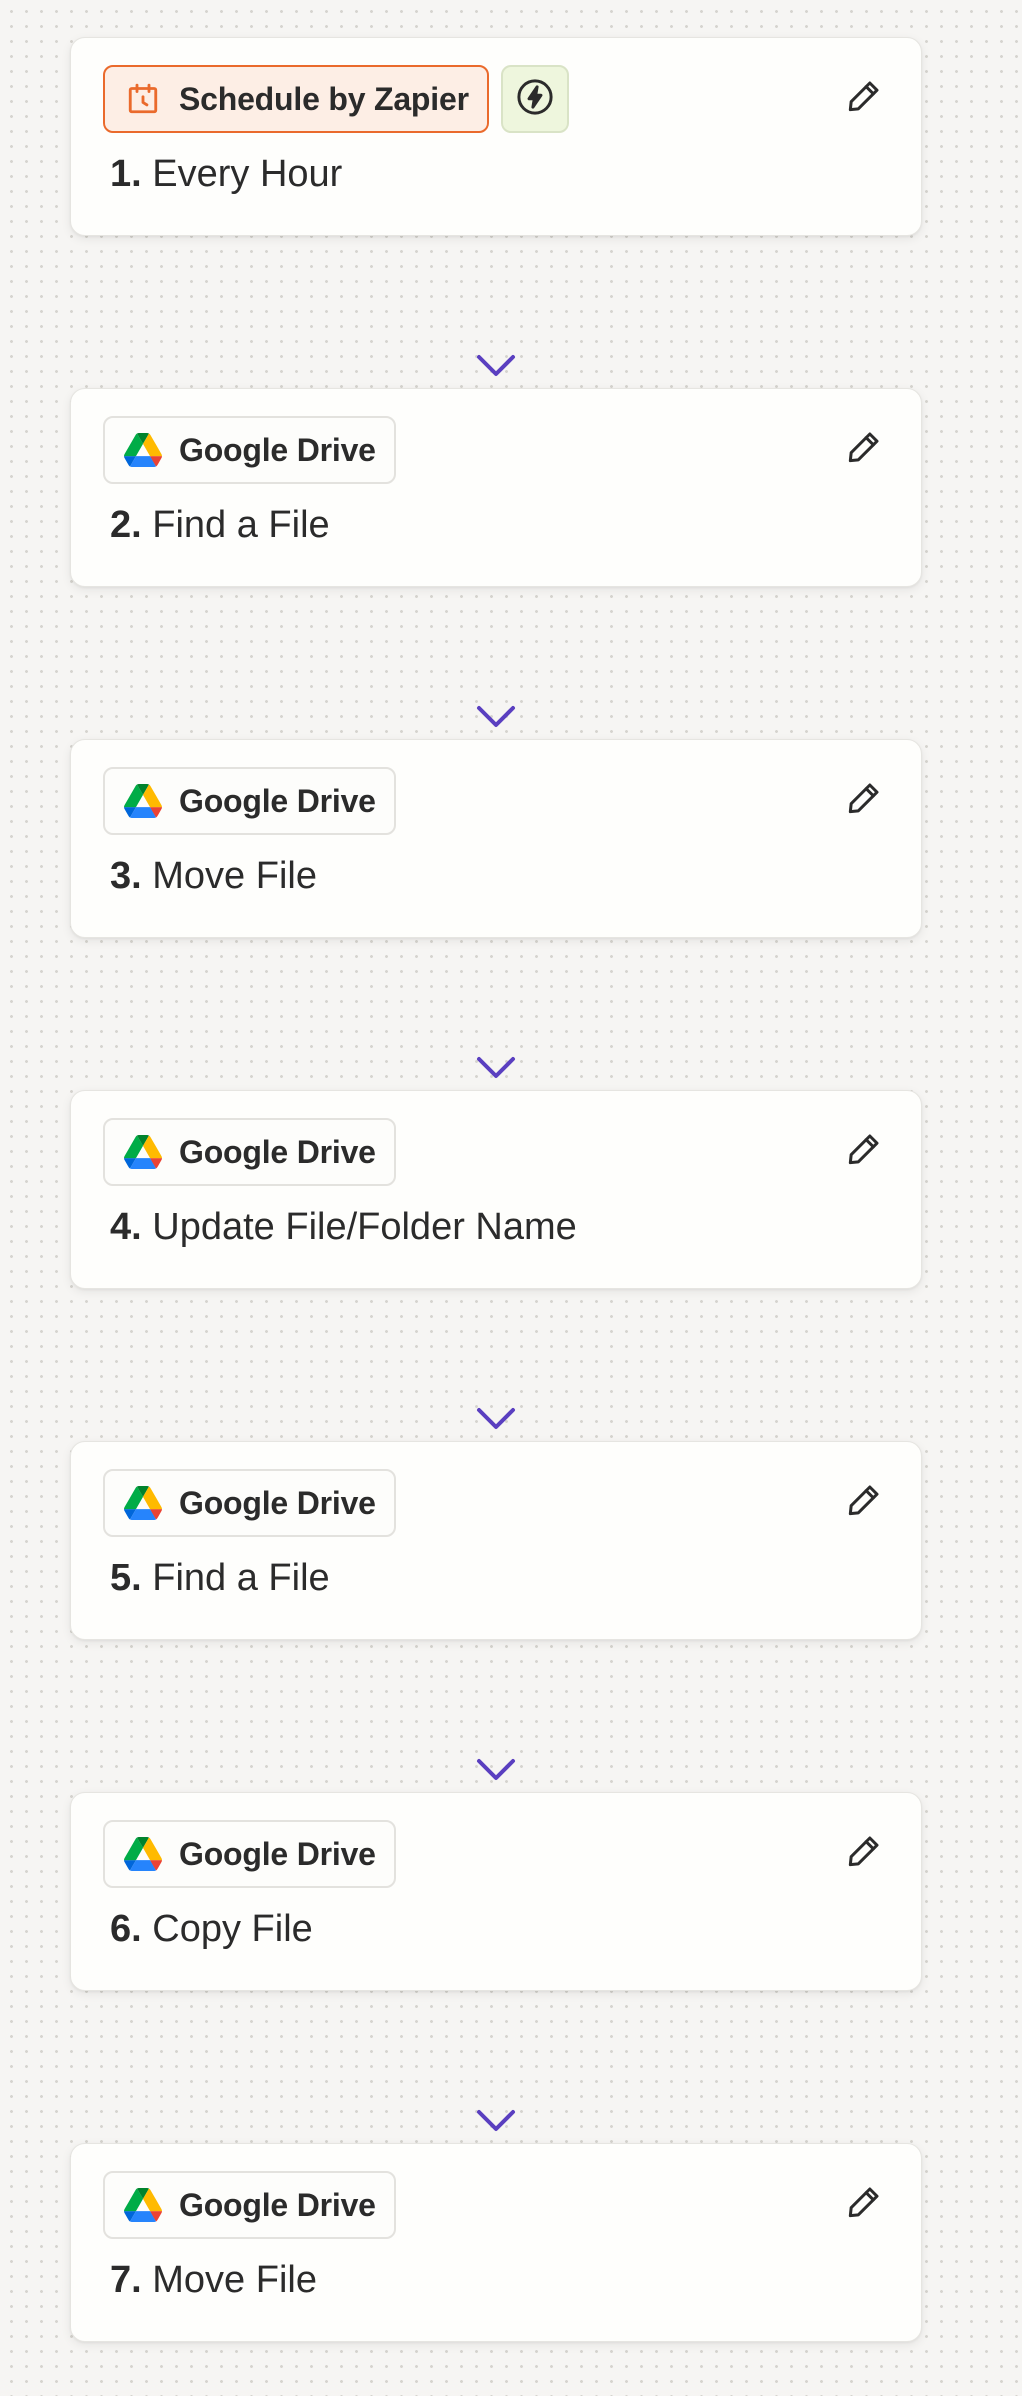  I want to click on trigger-chip, so click(535, 99).